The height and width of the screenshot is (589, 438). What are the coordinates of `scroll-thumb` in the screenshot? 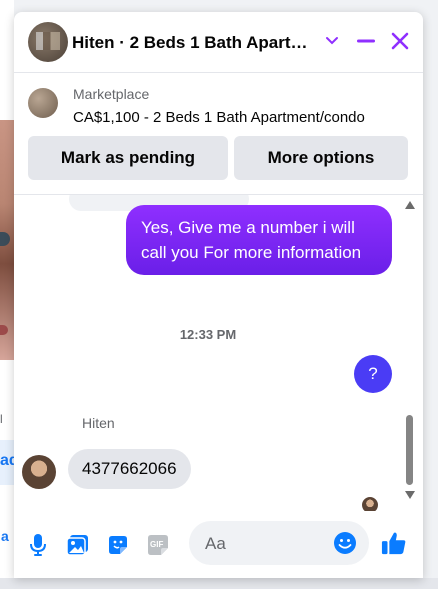 It's located at (409, 450).